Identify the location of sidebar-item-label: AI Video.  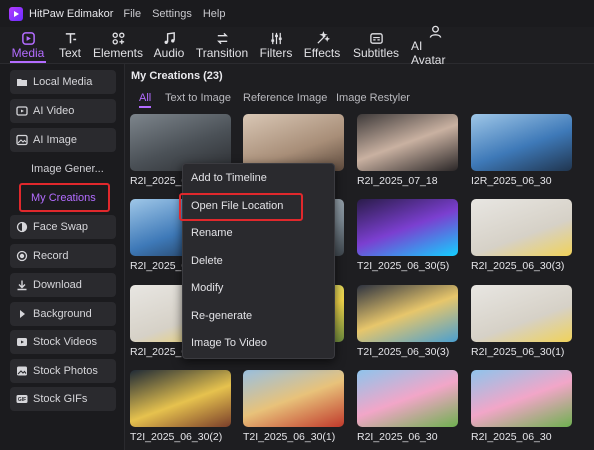
(54, 111).